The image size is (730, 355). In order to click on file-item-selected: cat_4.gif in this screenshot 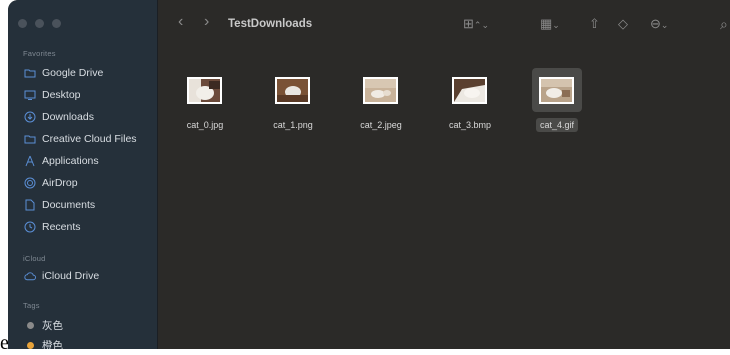, I will do `click(557, 107)`.